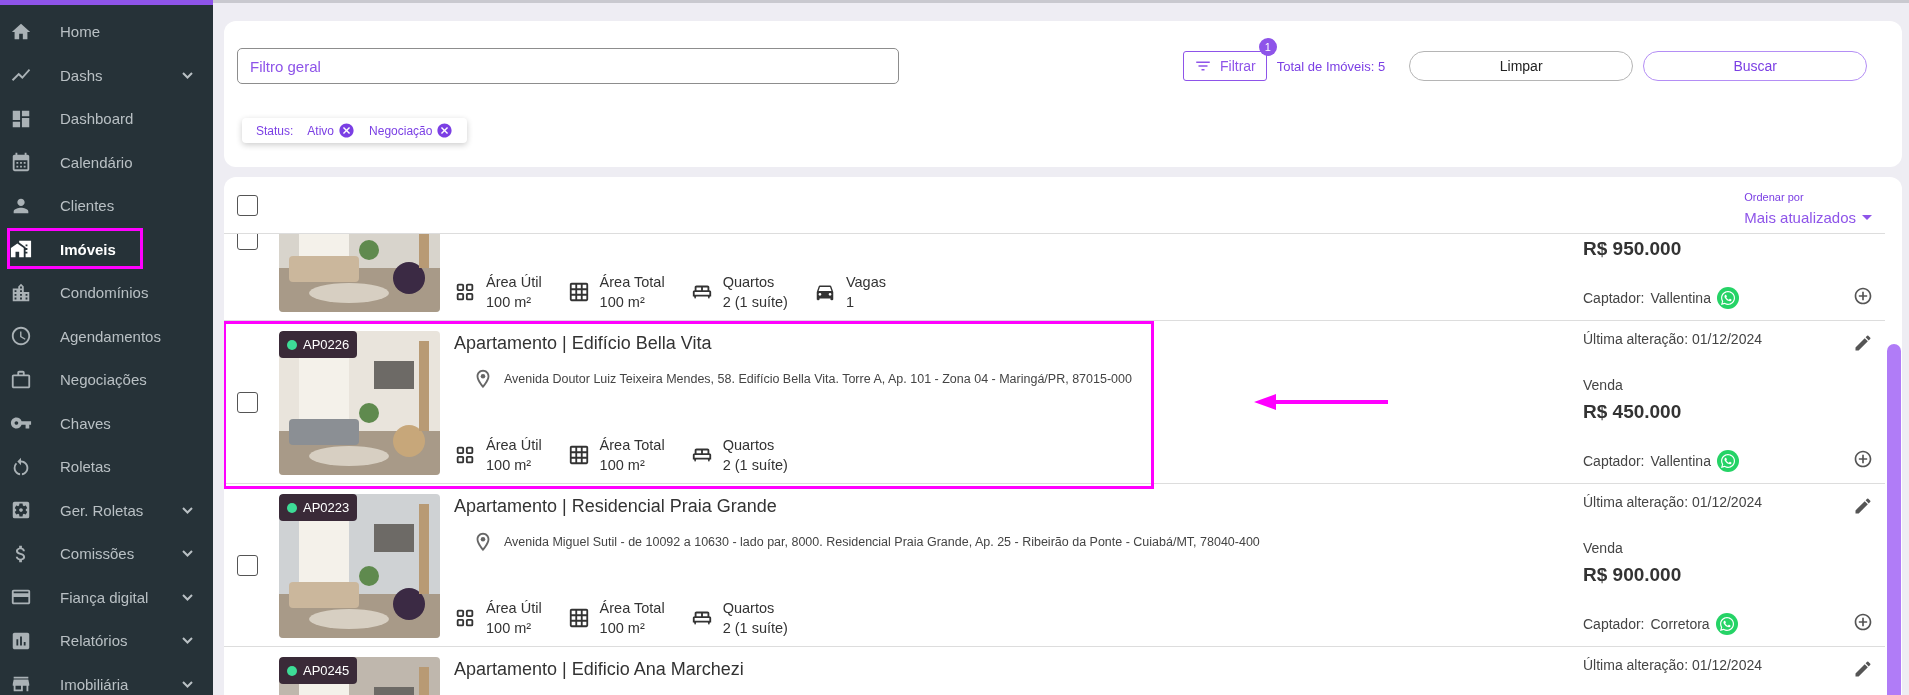  I want to click on captador-name: Corretora, so click(1680, 624).